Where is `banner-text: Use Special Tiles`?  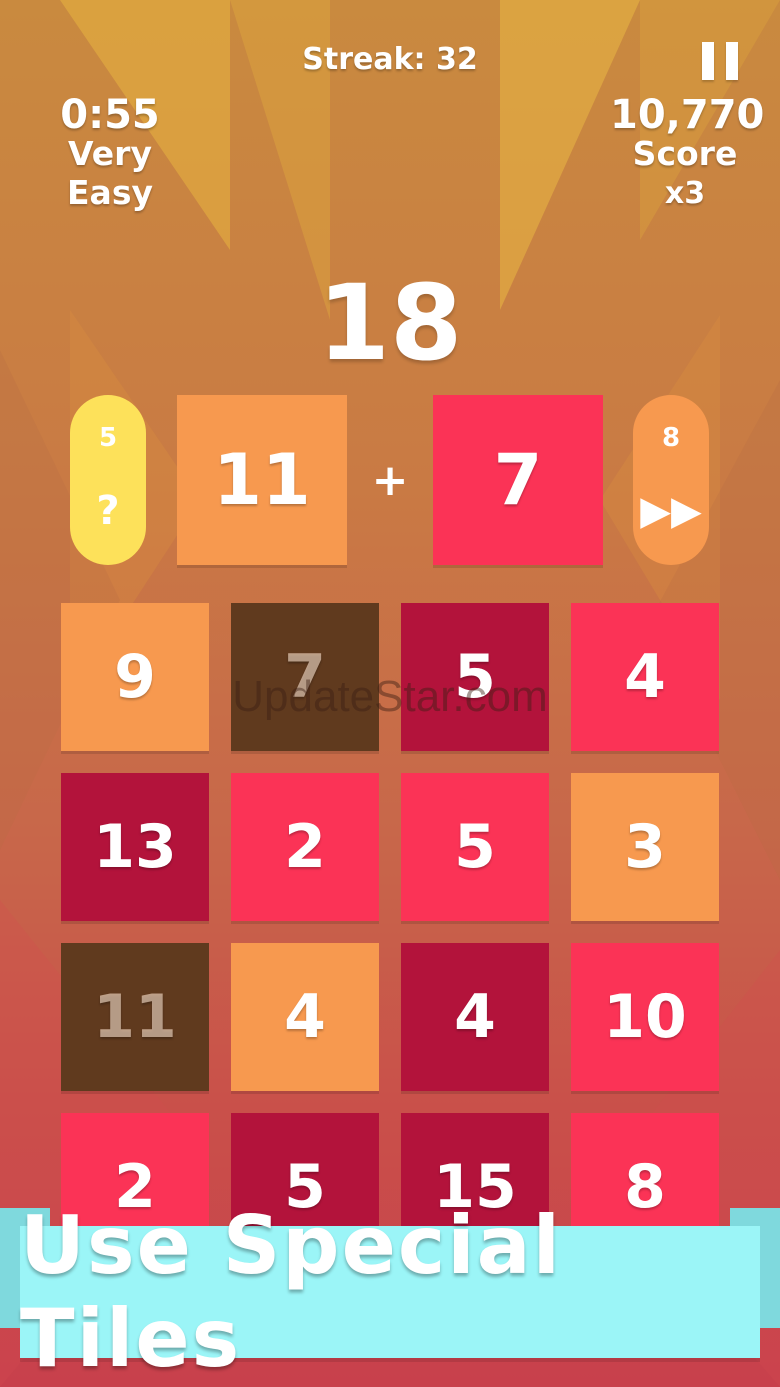 banner-text: Use Special Tiles is located at coordinates (390, 1292).